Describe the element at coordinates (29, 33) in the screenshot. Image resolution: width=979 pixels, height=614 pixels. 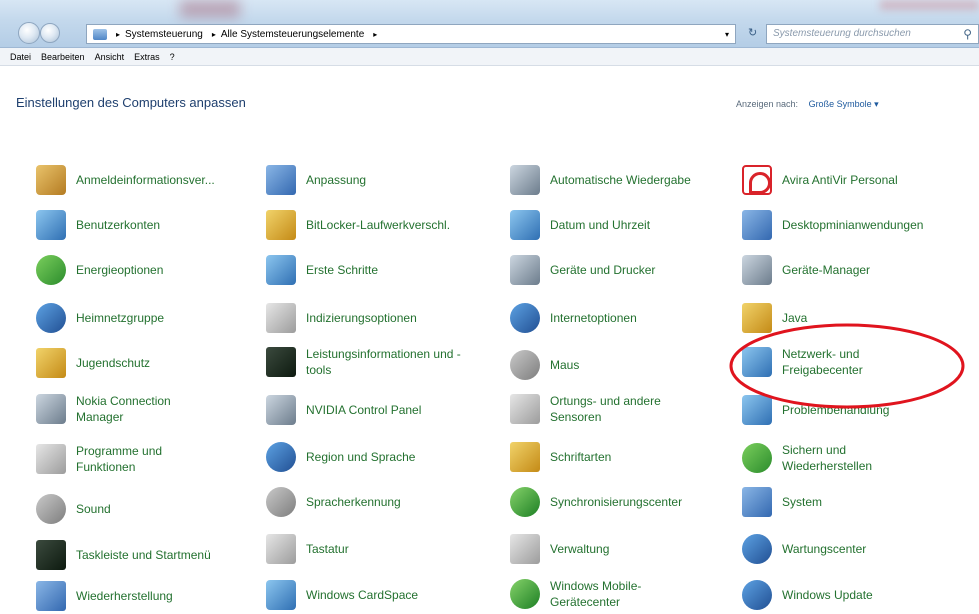
I see `back-button` at that location.